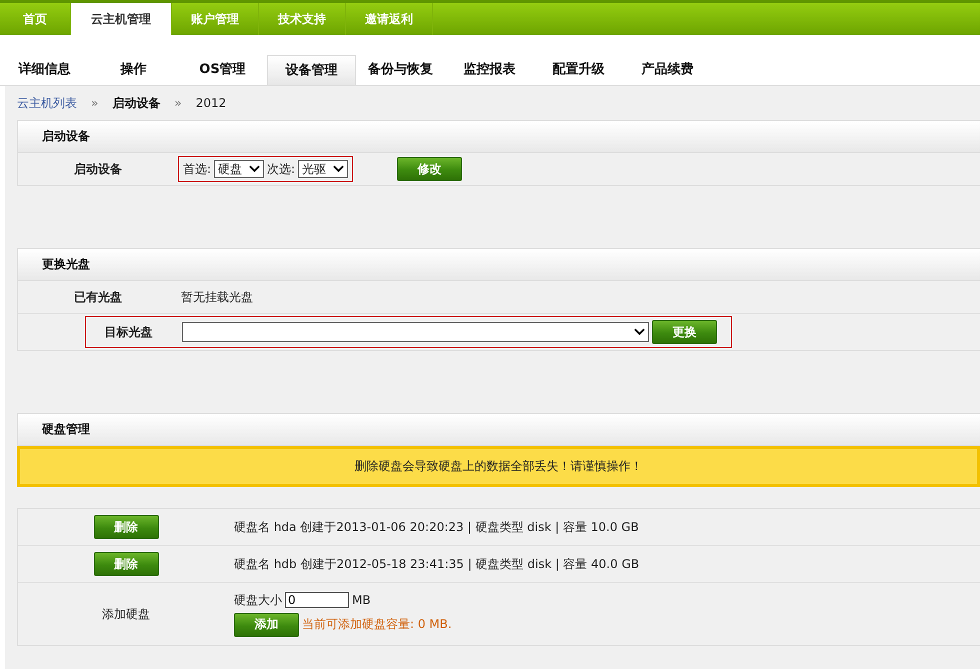 This screenshot has width=980, height=669. Describe the element at coordinates (98, 297) in the screenshot. I see `field-label: 已有光盘` at that location.